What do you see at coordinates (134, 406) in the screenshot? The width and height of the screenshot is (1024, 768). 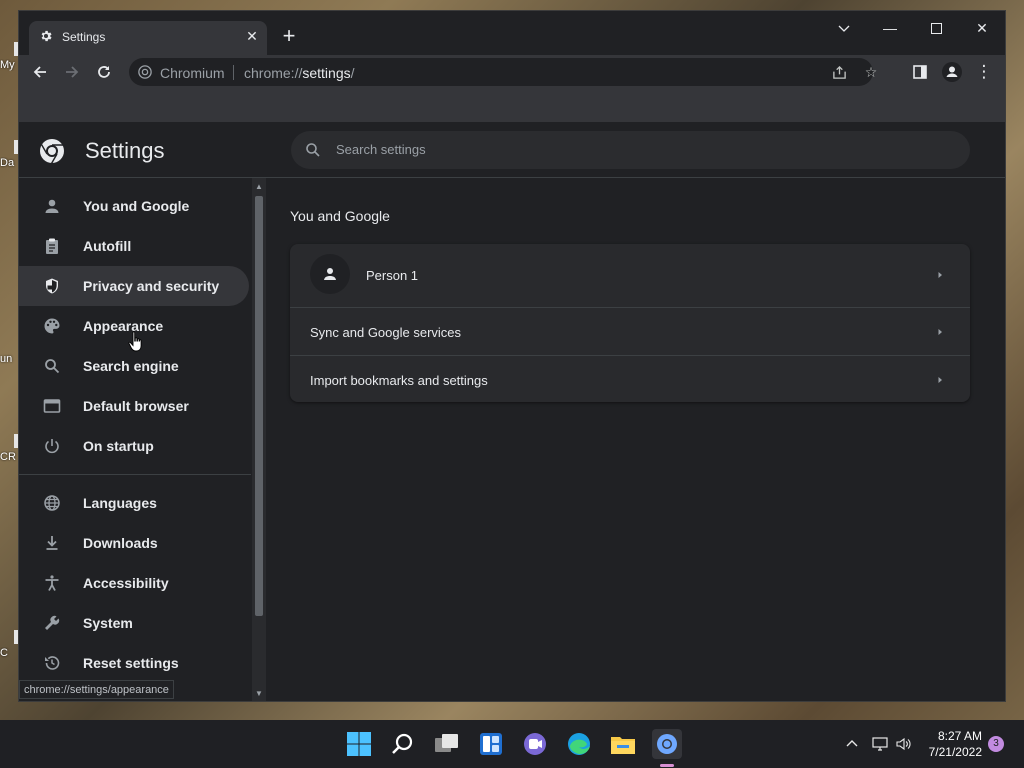 I see `sidebar-item-default-browser: Default browser` at bounding box center [134, 406].